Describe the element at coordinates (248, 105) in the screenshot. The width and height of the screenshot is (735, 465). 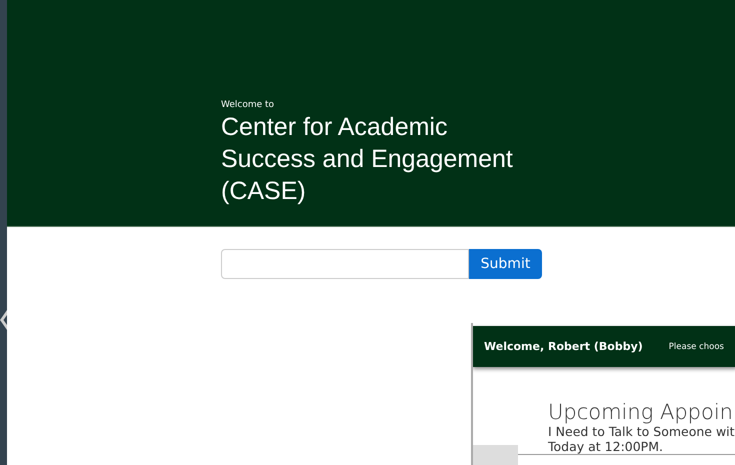
I see `welcome-label: Welcome to` at that location.